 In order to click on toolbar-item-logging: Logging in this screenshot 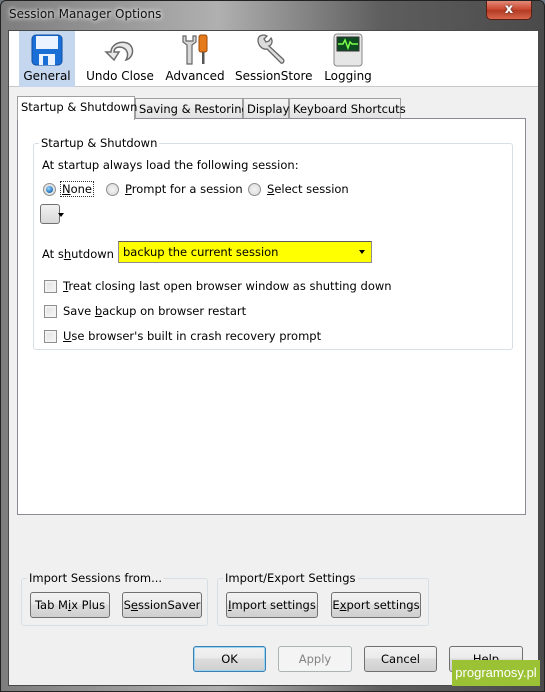, I will do `click(348, 59)`.